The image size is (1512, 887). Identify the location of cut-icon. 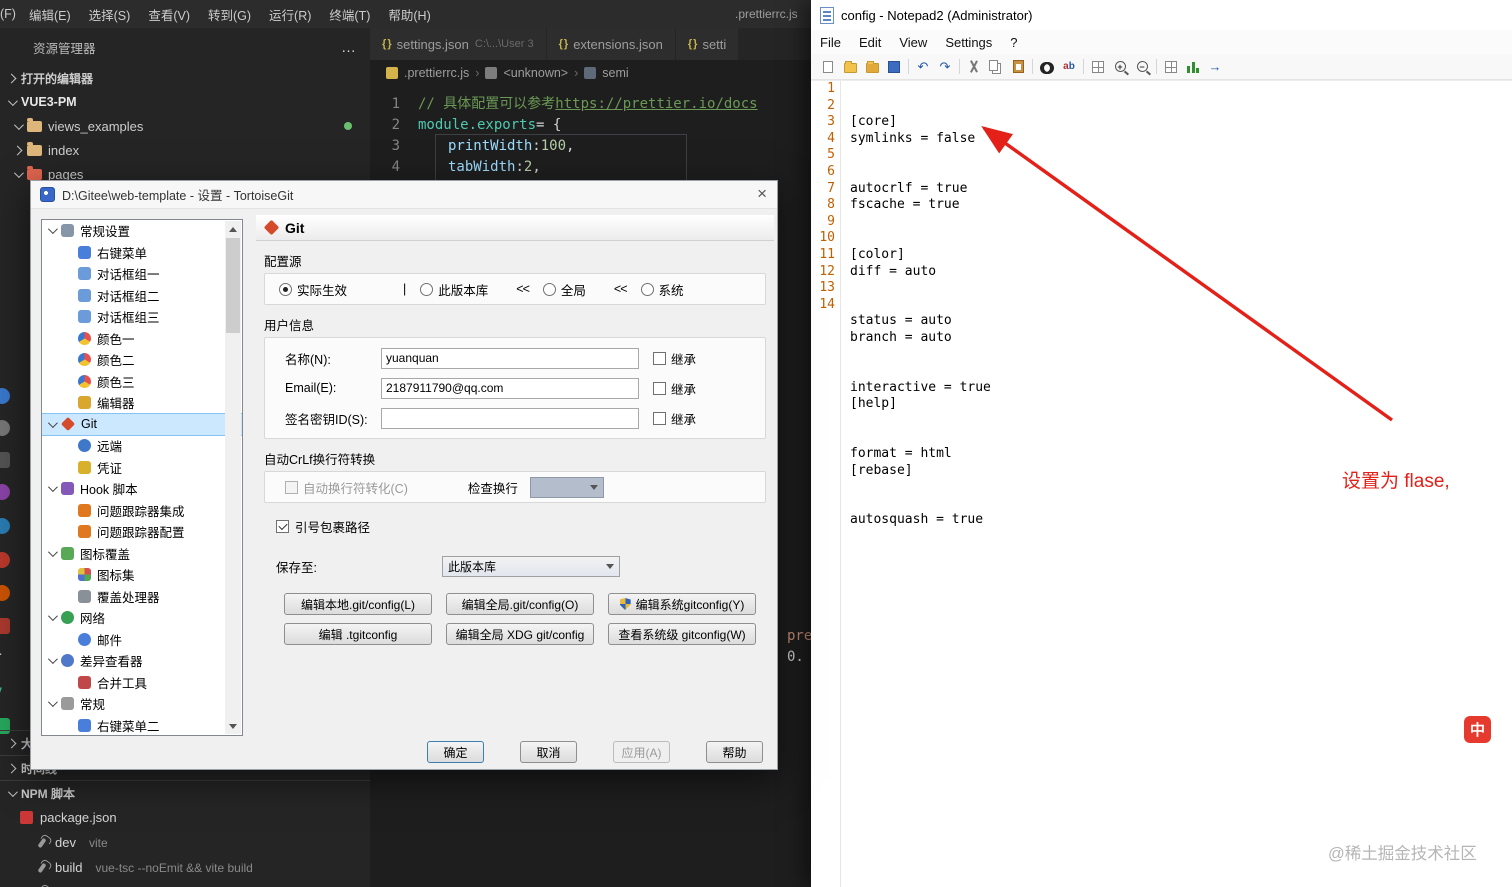
(974, 66).